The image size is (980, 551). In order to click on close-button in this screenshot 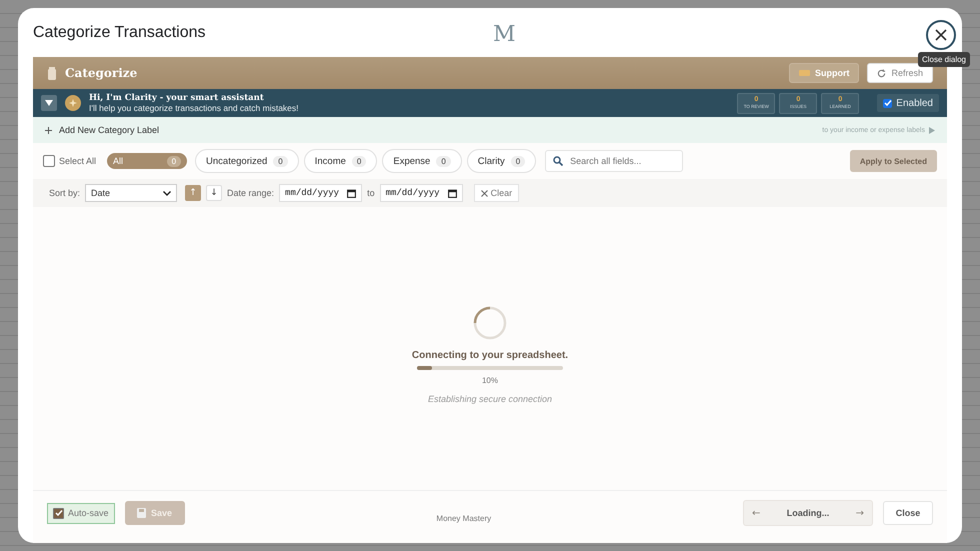, I will do `click(941, 35)`.